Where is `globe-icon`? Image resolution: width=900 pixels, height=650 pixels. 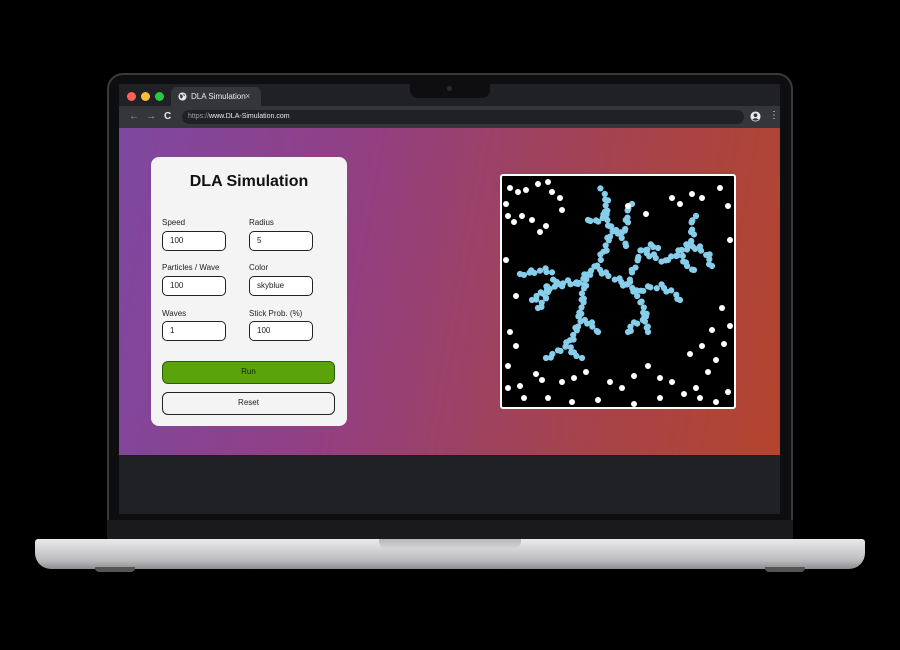
globe-icon is located at coordinates (182, 96).